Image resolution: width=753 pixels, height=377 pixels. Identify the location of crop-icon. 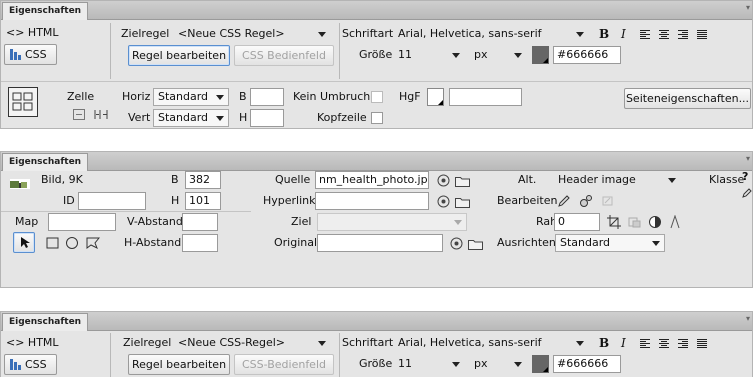
(614, 222).